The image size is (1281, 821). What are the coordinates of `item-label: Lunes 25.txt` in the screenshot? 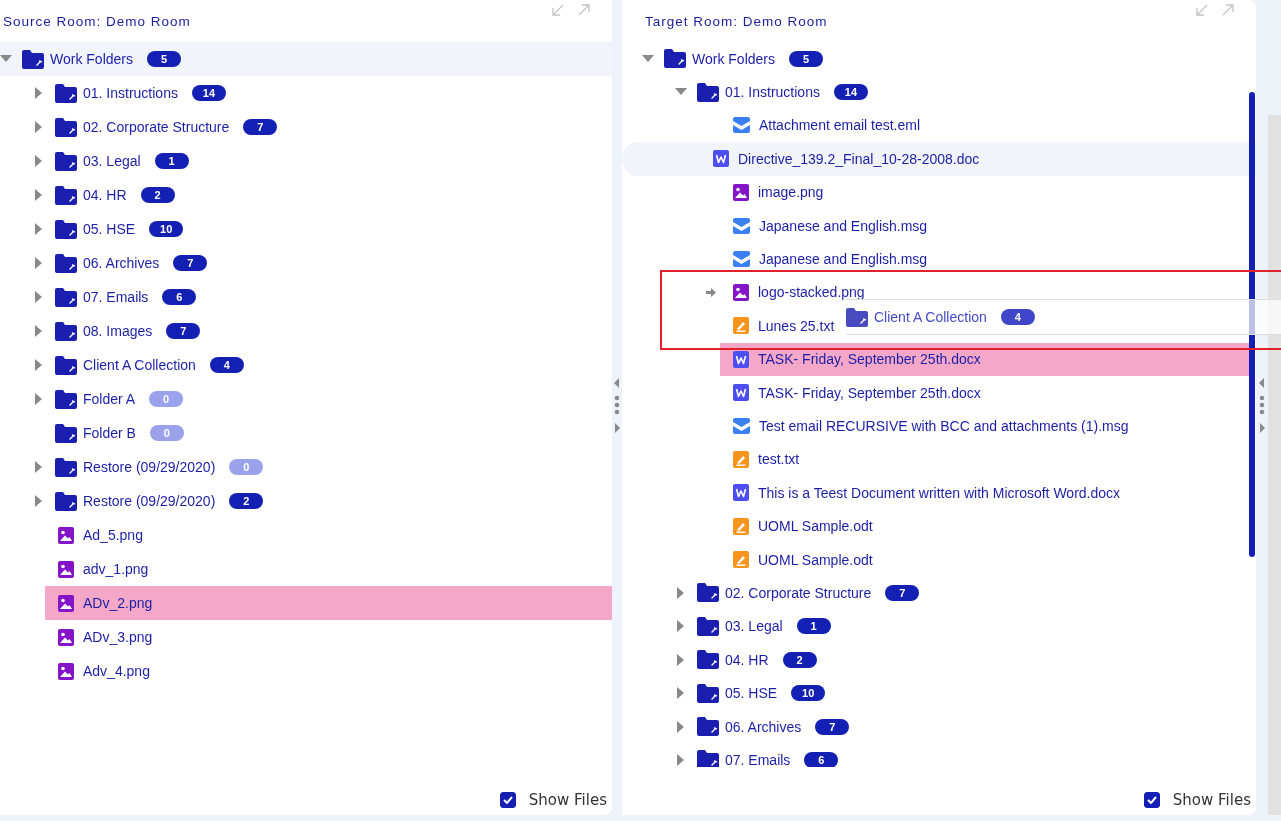 It's located at (796, 325).